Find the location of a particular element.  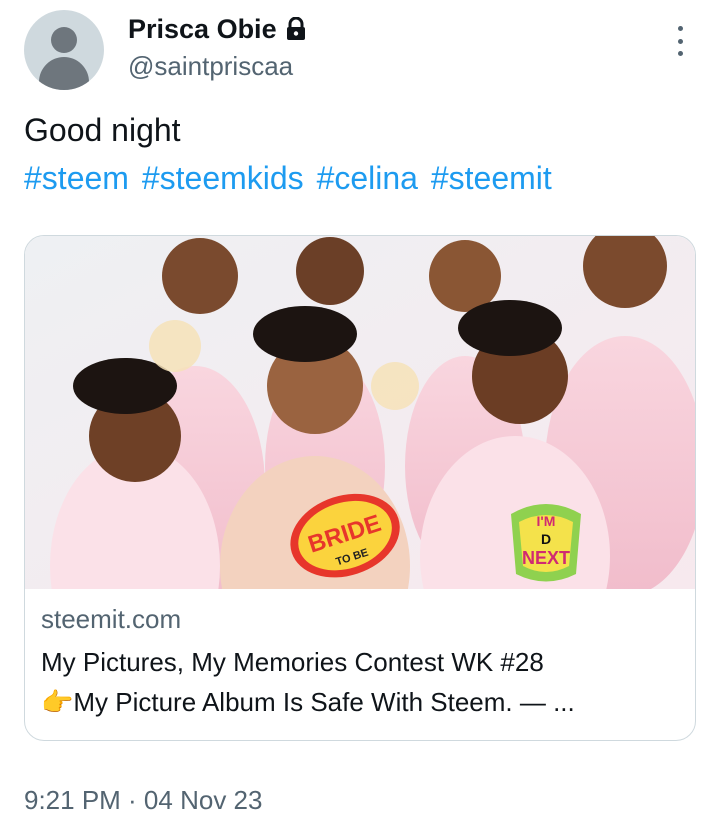

card-title-line-1: My Pictures, My Memories Contest WK #28 is located at coordinates (292, 662).